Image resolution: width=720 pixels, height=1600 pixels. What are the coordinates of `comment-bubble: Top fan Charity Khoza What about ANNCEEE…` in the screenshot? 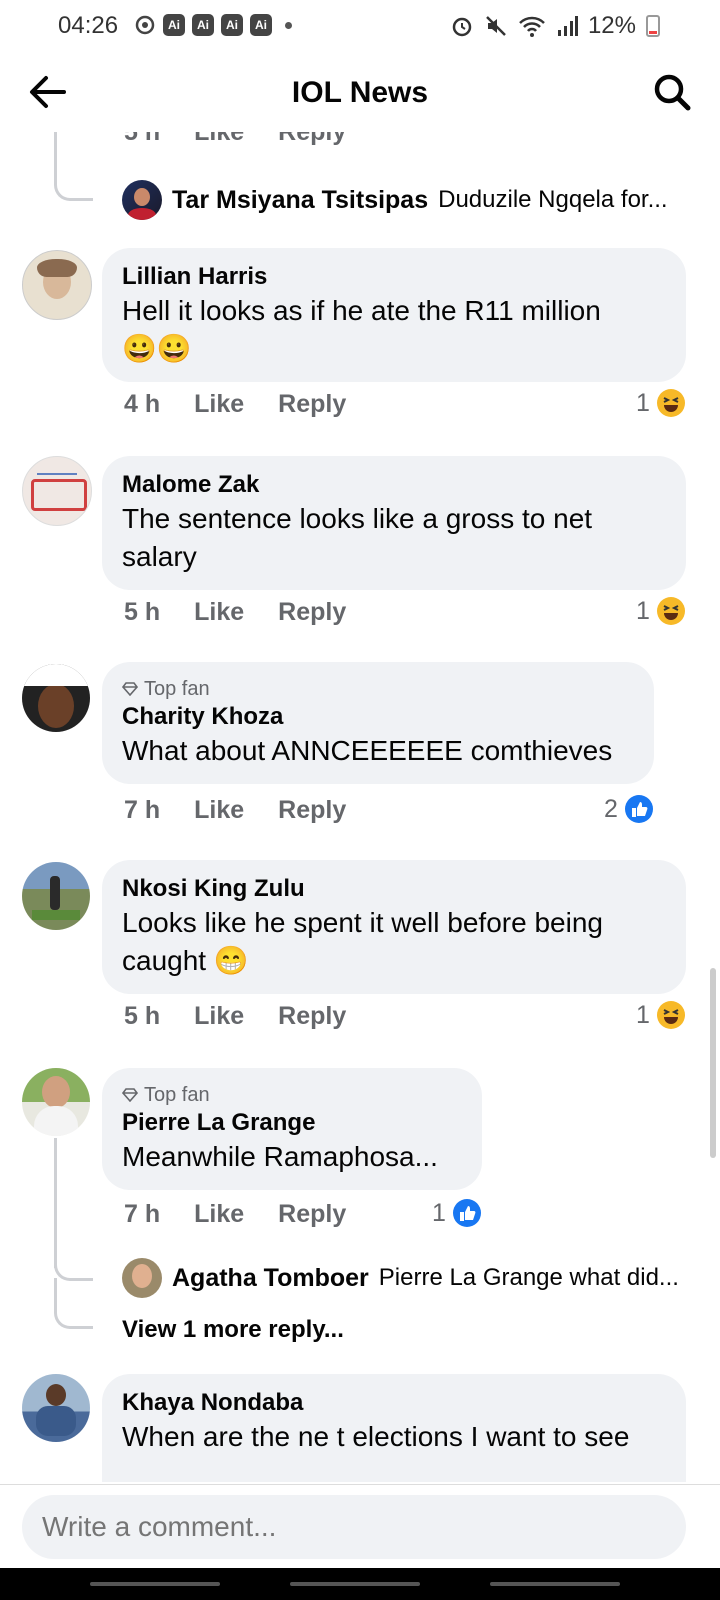 It's located at (378, 723).